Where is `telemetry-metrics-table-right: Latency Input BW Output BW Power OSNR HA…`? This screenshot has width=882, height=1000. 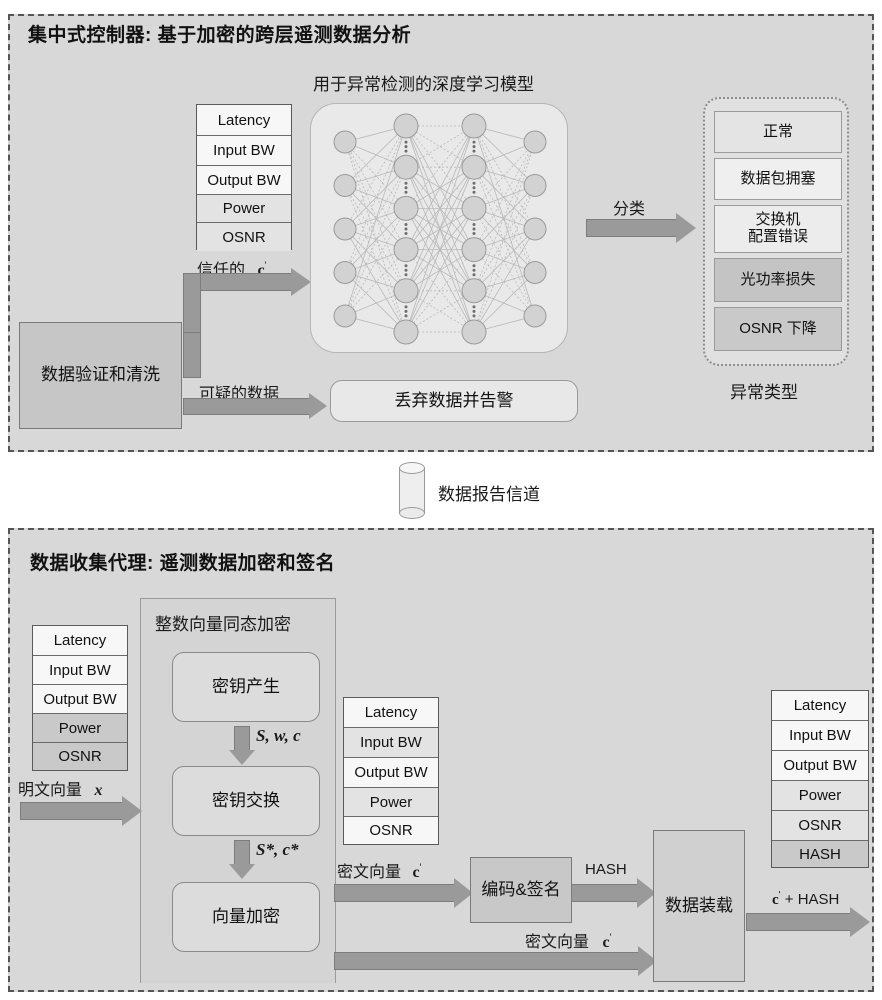
telemetry-metrics-table-right: Latency Input BW Output BW Power OSNR HA… is located at coordinates (820, 779).